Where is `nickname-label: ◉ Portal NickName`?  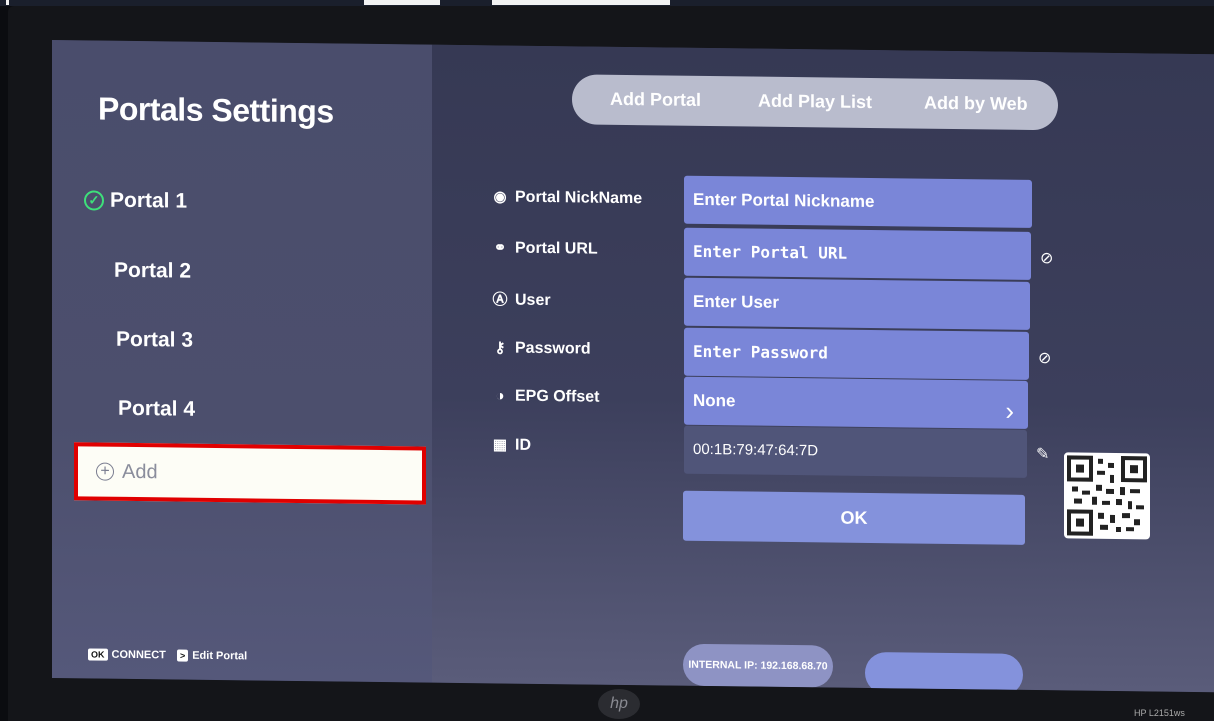
nickname-label: ◉ Portal NickName is located at coordinates (566, 197).